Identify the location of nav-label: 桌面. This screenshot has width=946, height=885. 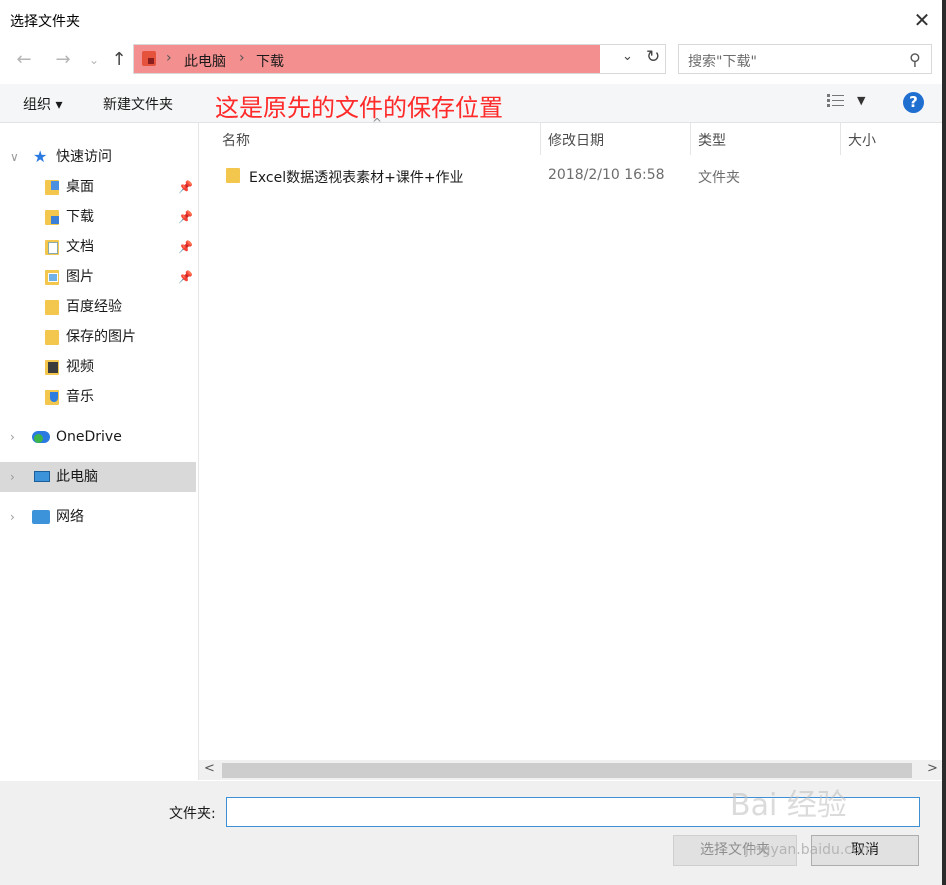
(80, 187).